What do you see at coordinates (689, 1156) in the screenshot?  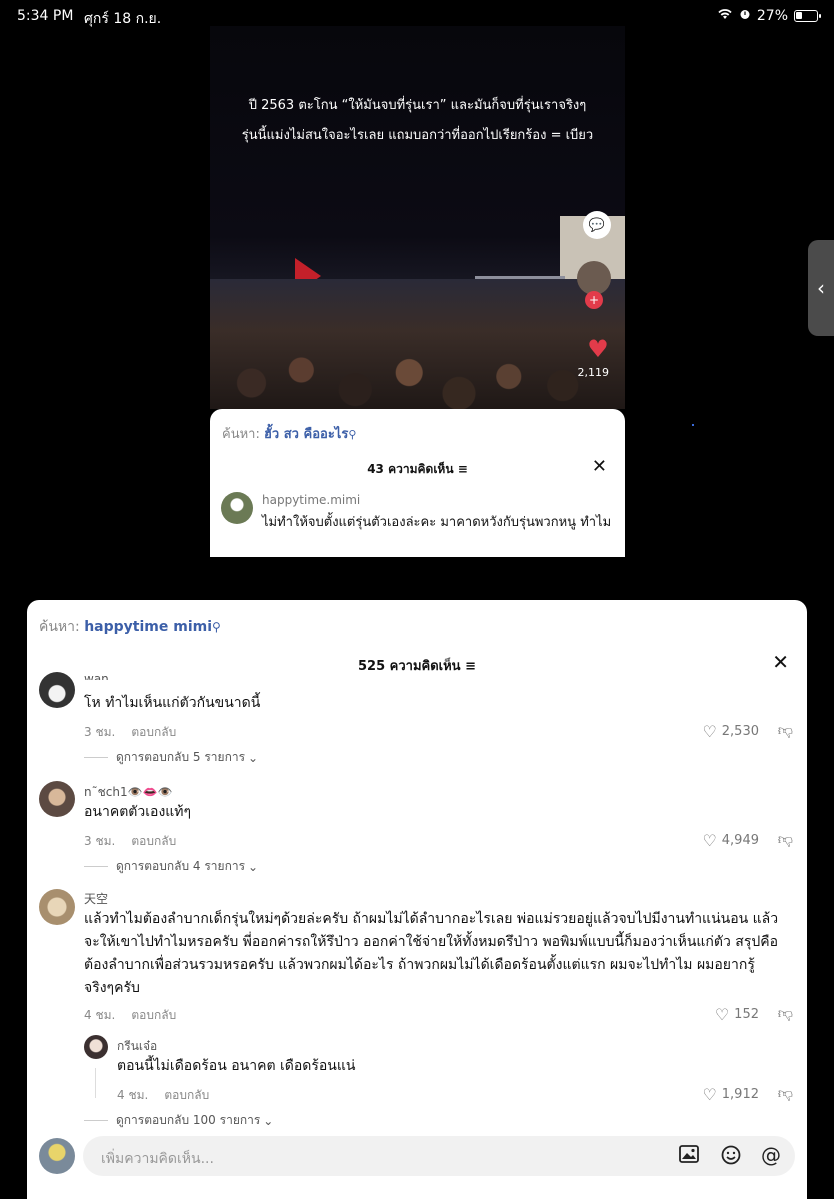 I see `image-icon` at bounding box center [689, 1156].